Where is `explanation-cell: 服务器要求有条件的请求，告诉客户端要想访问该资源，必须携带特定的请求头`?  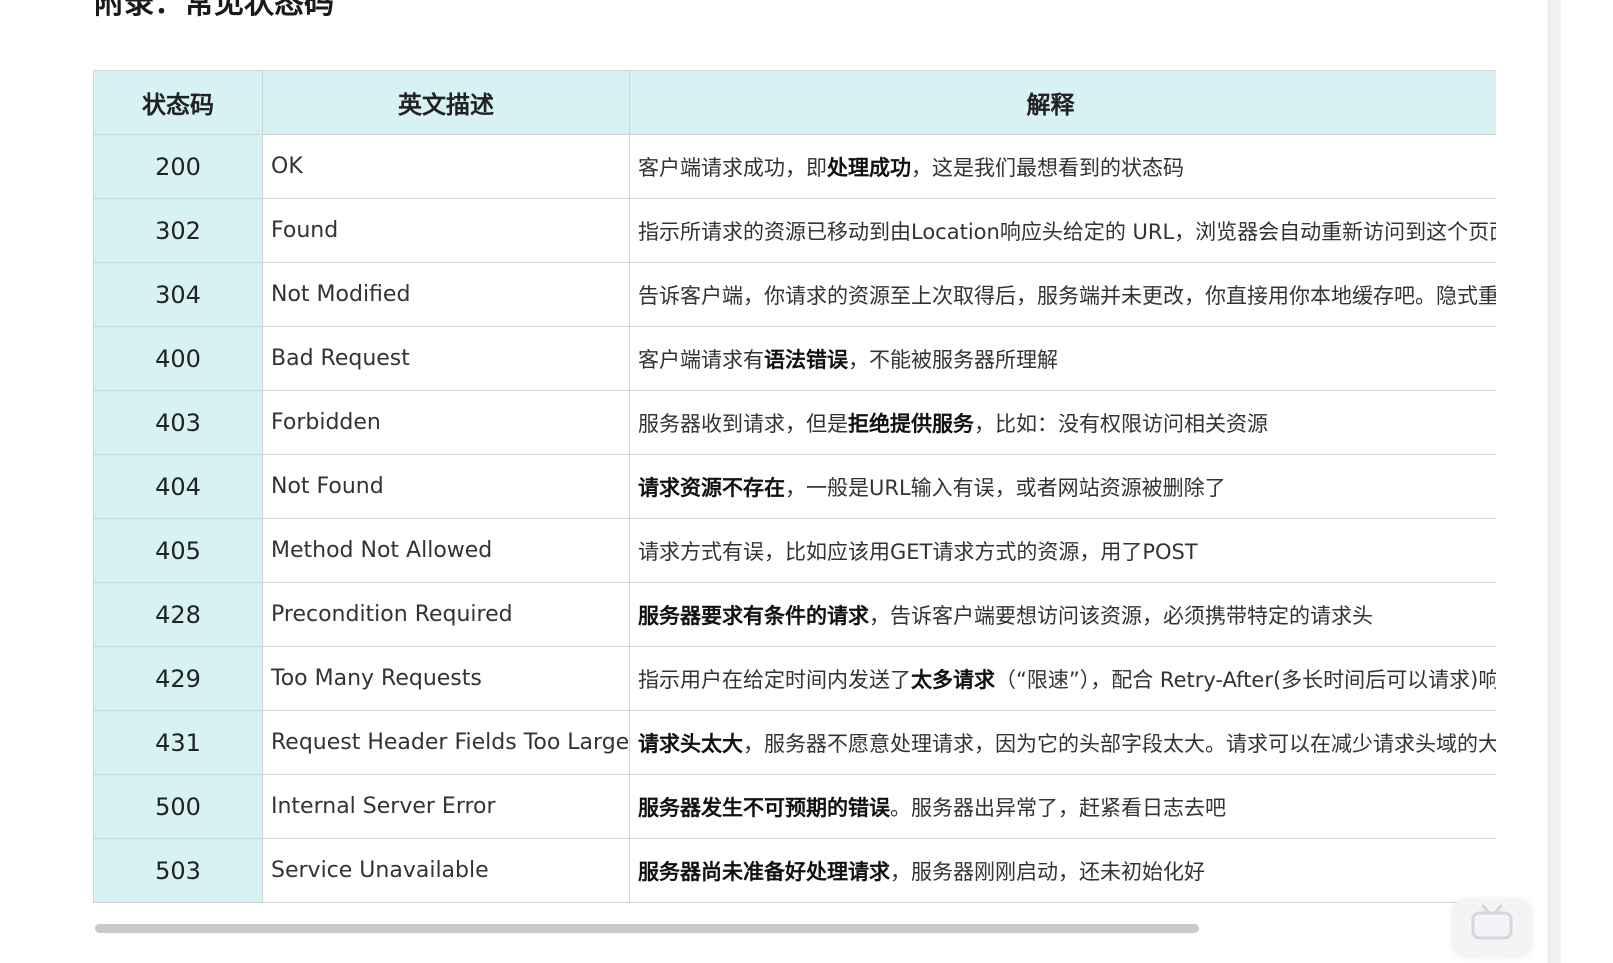 explanation-cell: 服务器要求有条件的请求，告诉客户端要想访问该资源，必须携带特定的请求头 is located at coordinates (1062, 614).